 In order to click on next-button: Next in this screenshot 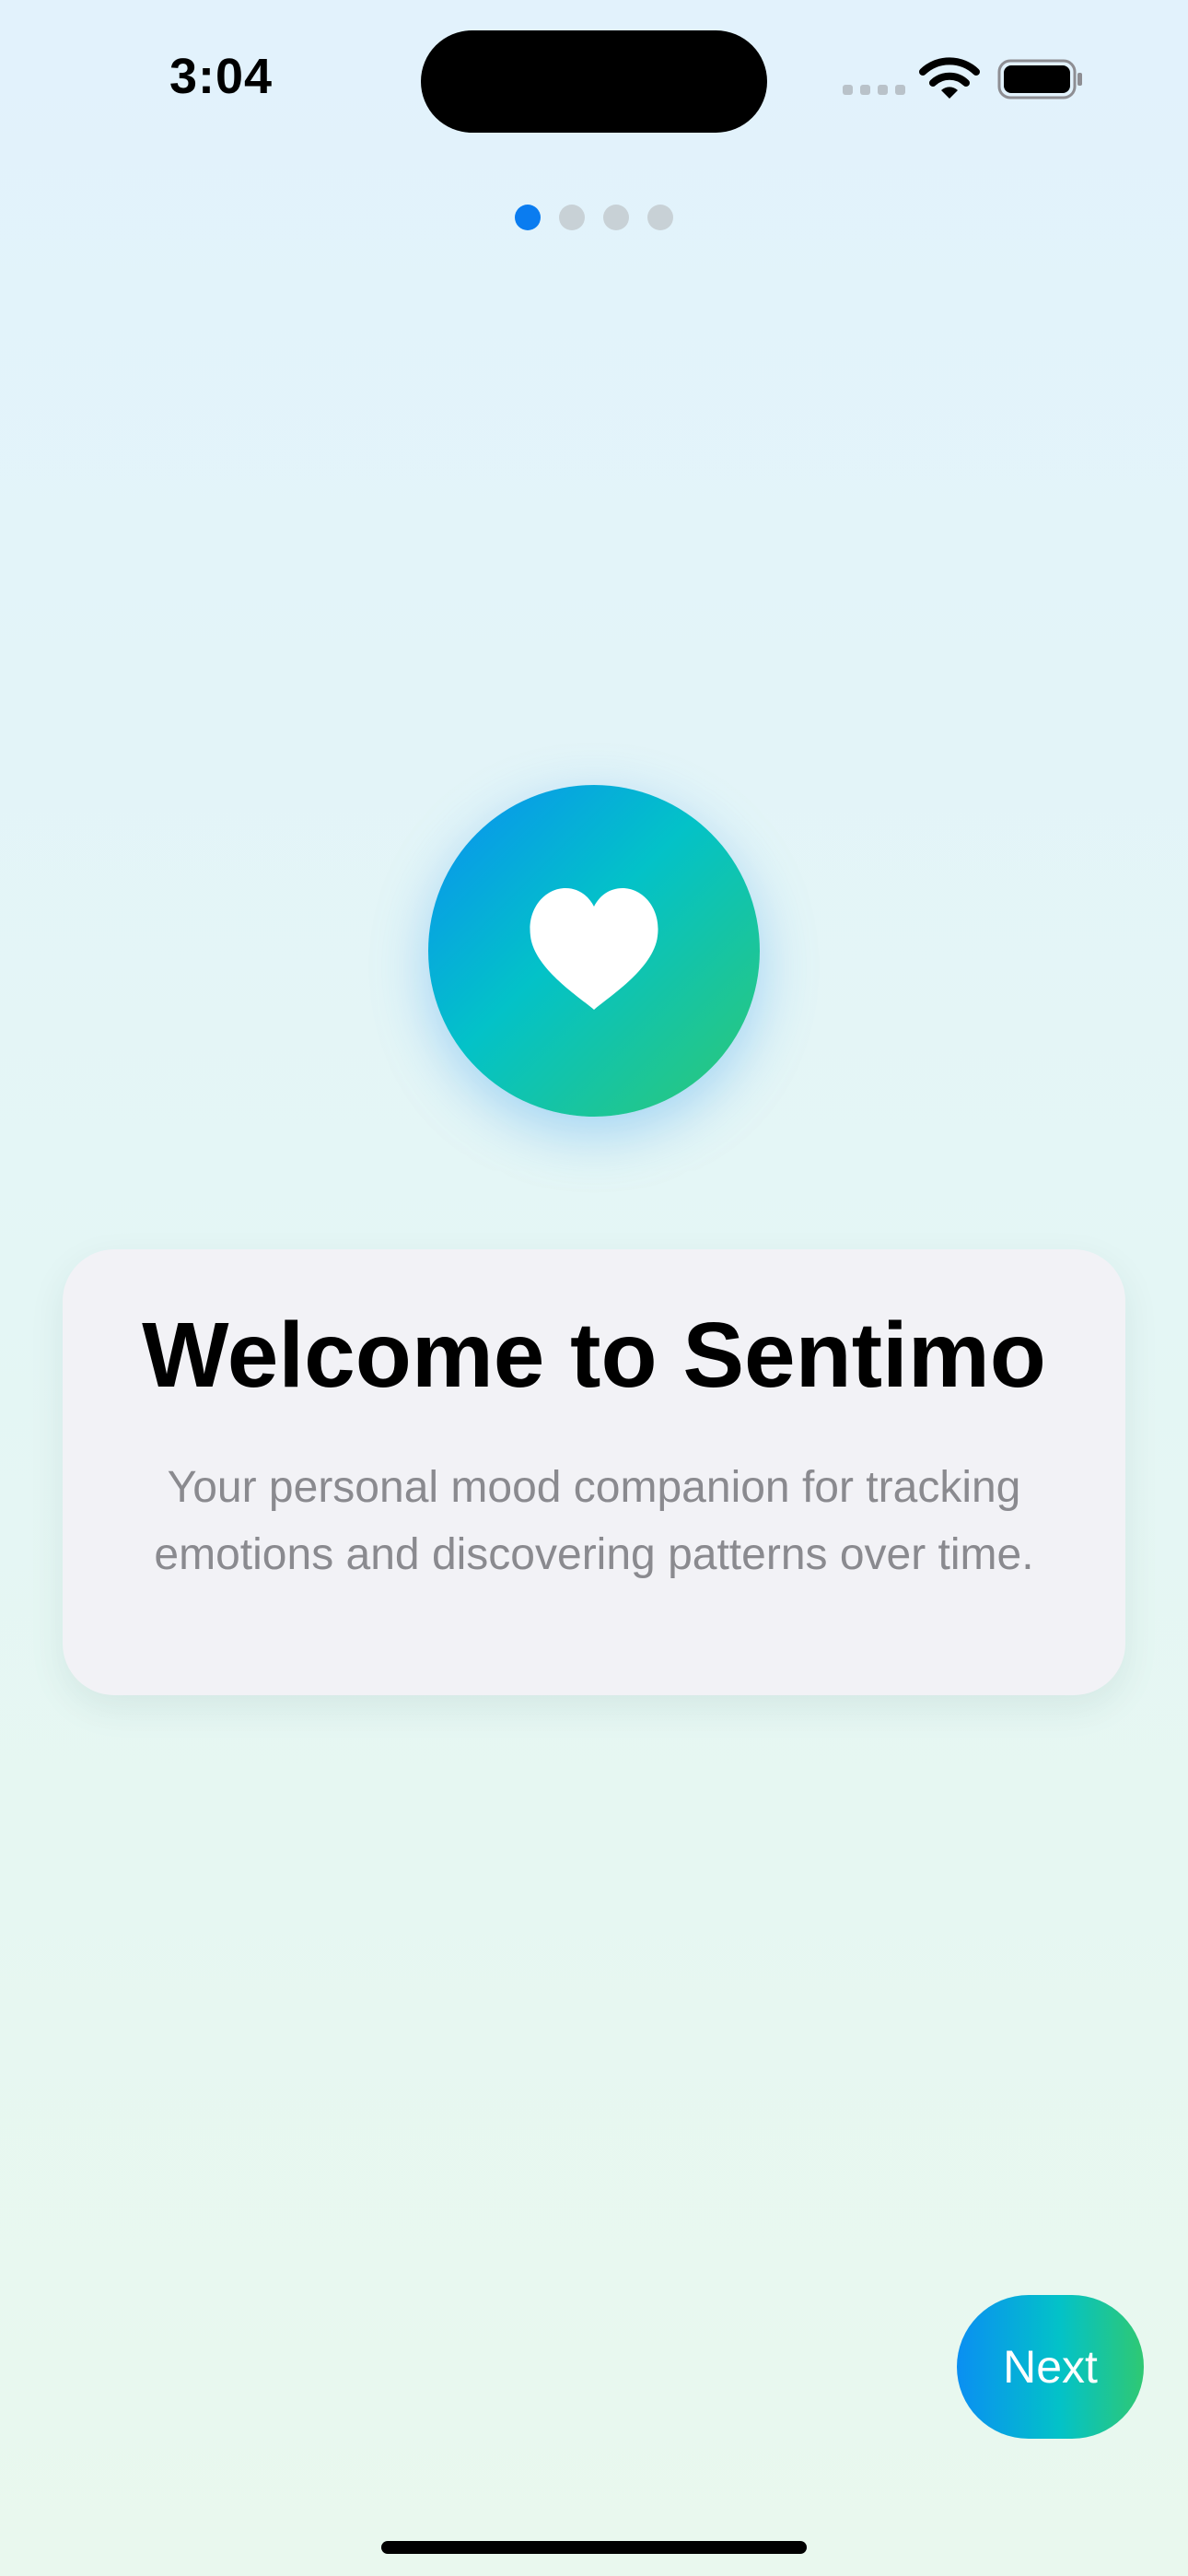, I will do `click(1050, 2367)`.